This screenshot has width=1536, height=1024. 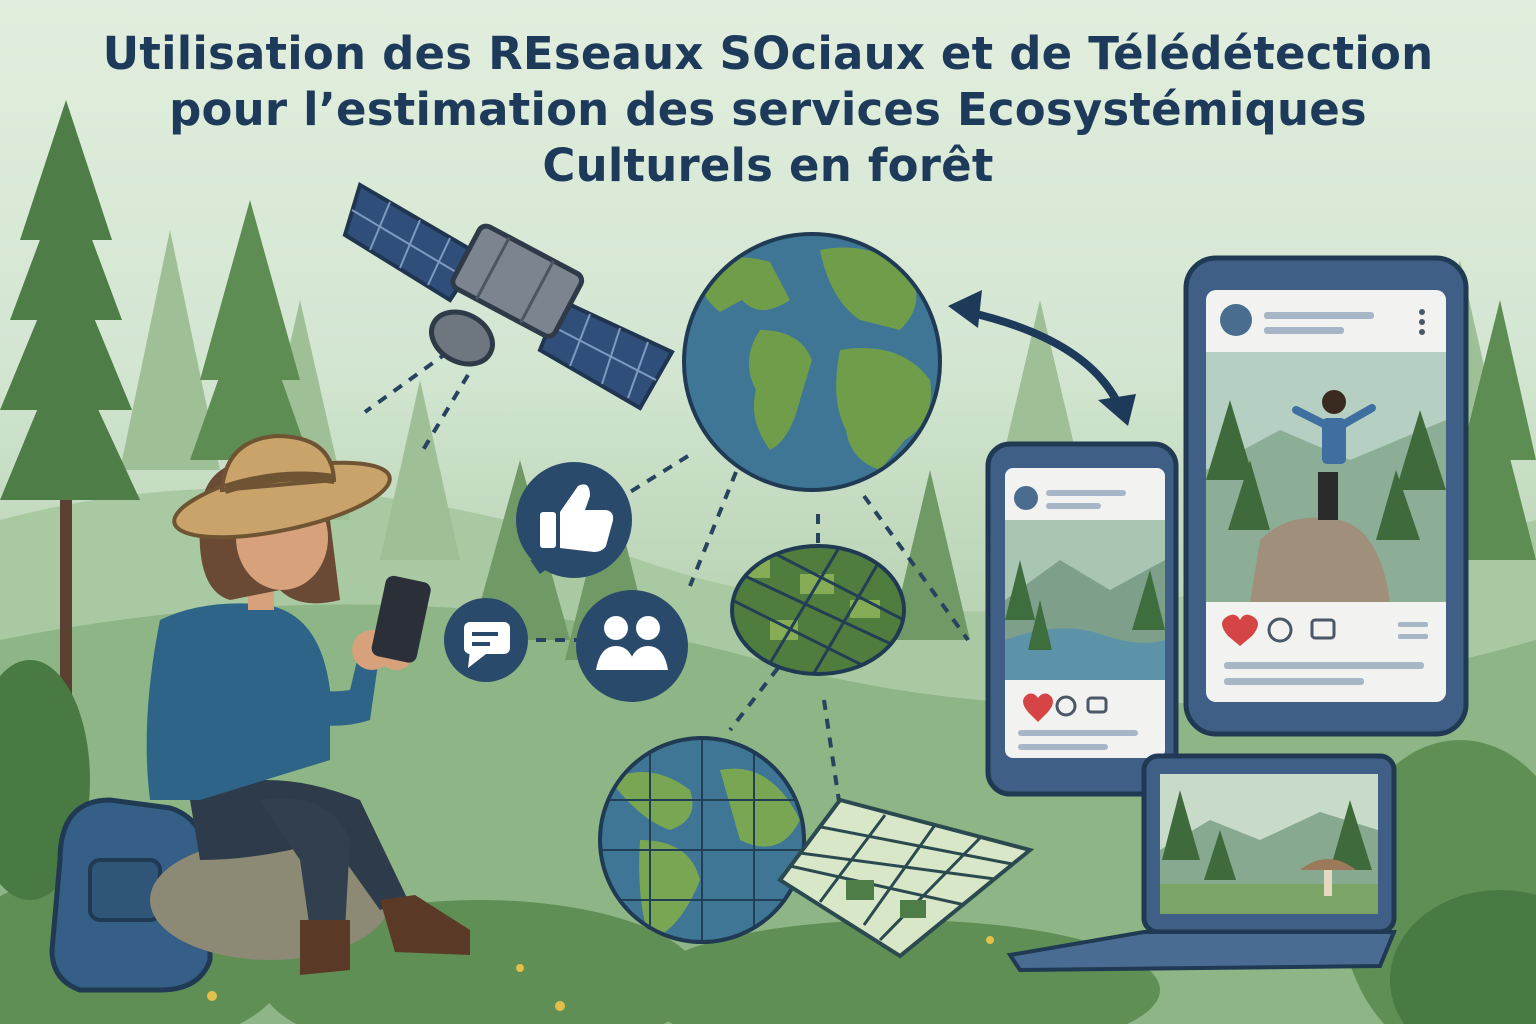 I want to click on satellite-icon, so click(x=508, y=319).